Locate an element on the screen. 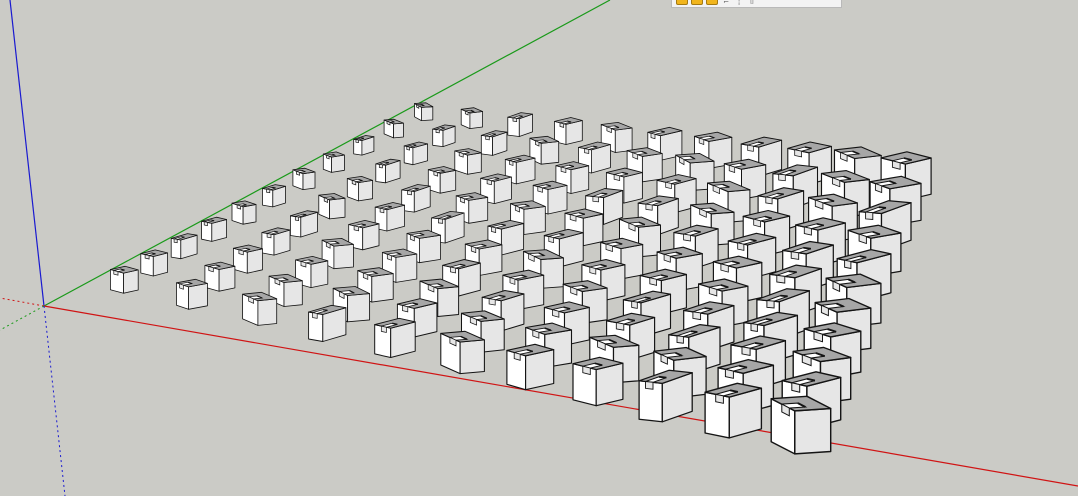 The width and height of the screenshot is (1078, 496). toolbar-glyph-3-icon: ⌷ is located at coordinates (752, 2).